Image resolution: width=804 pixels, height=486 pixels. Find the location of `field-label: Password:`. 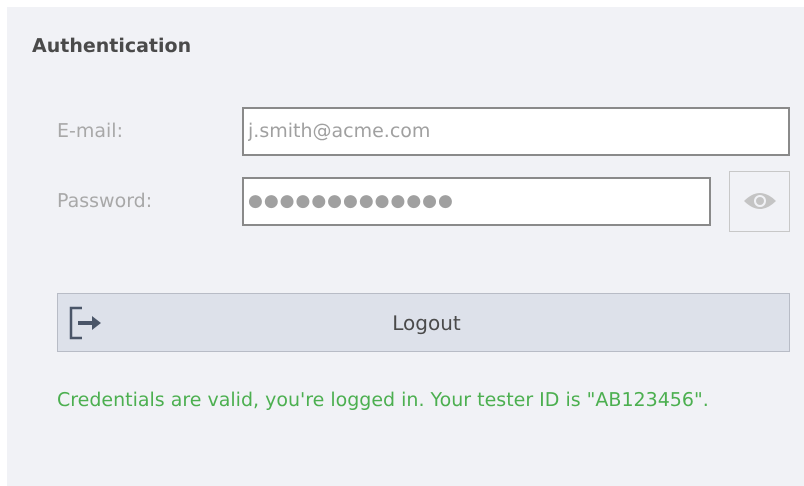

field-label: Password: is located at coordinates (105, 201).